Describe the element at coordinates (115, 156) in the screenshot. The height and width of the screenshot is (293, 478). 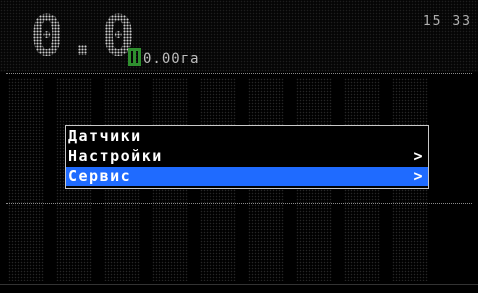
I see `menu-item-label: Настройки` at that location.